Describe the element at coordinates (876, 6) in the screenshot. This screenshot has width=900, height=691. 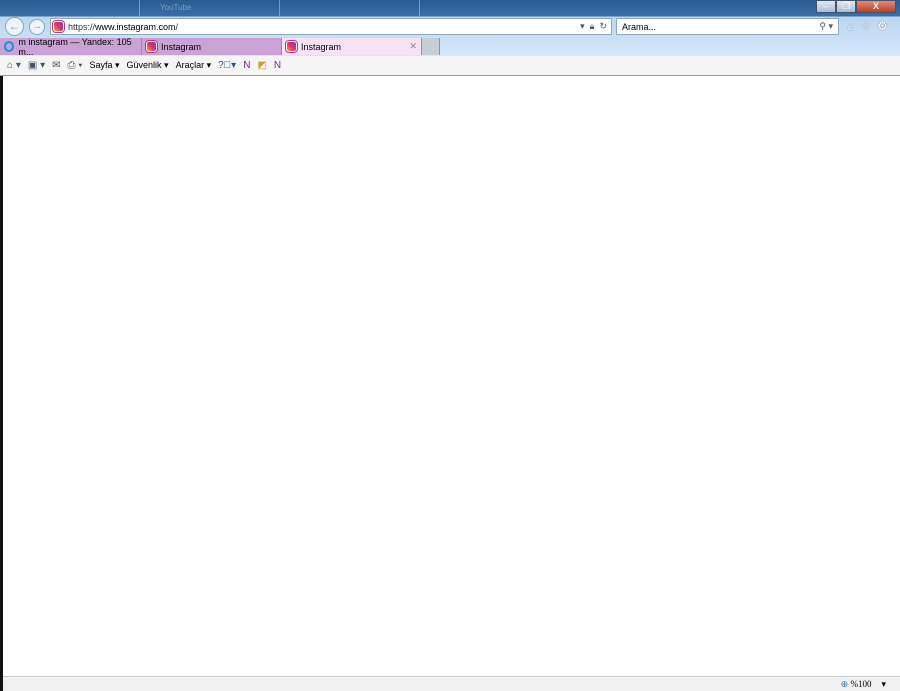
I see `close-window-button: X` at that location.